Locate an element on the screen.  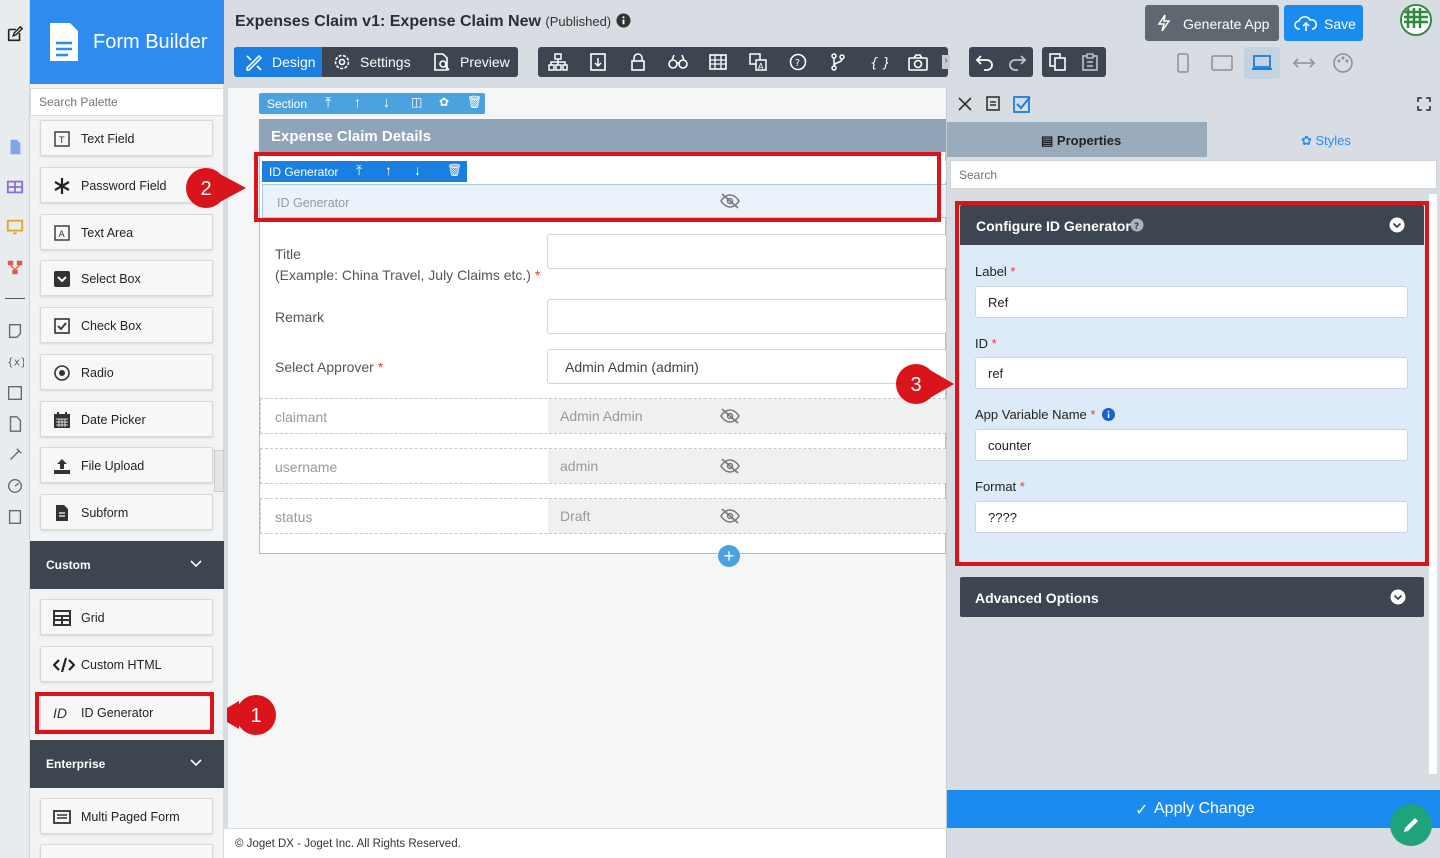
save-label: Save is located at coordinates (1340, 24).